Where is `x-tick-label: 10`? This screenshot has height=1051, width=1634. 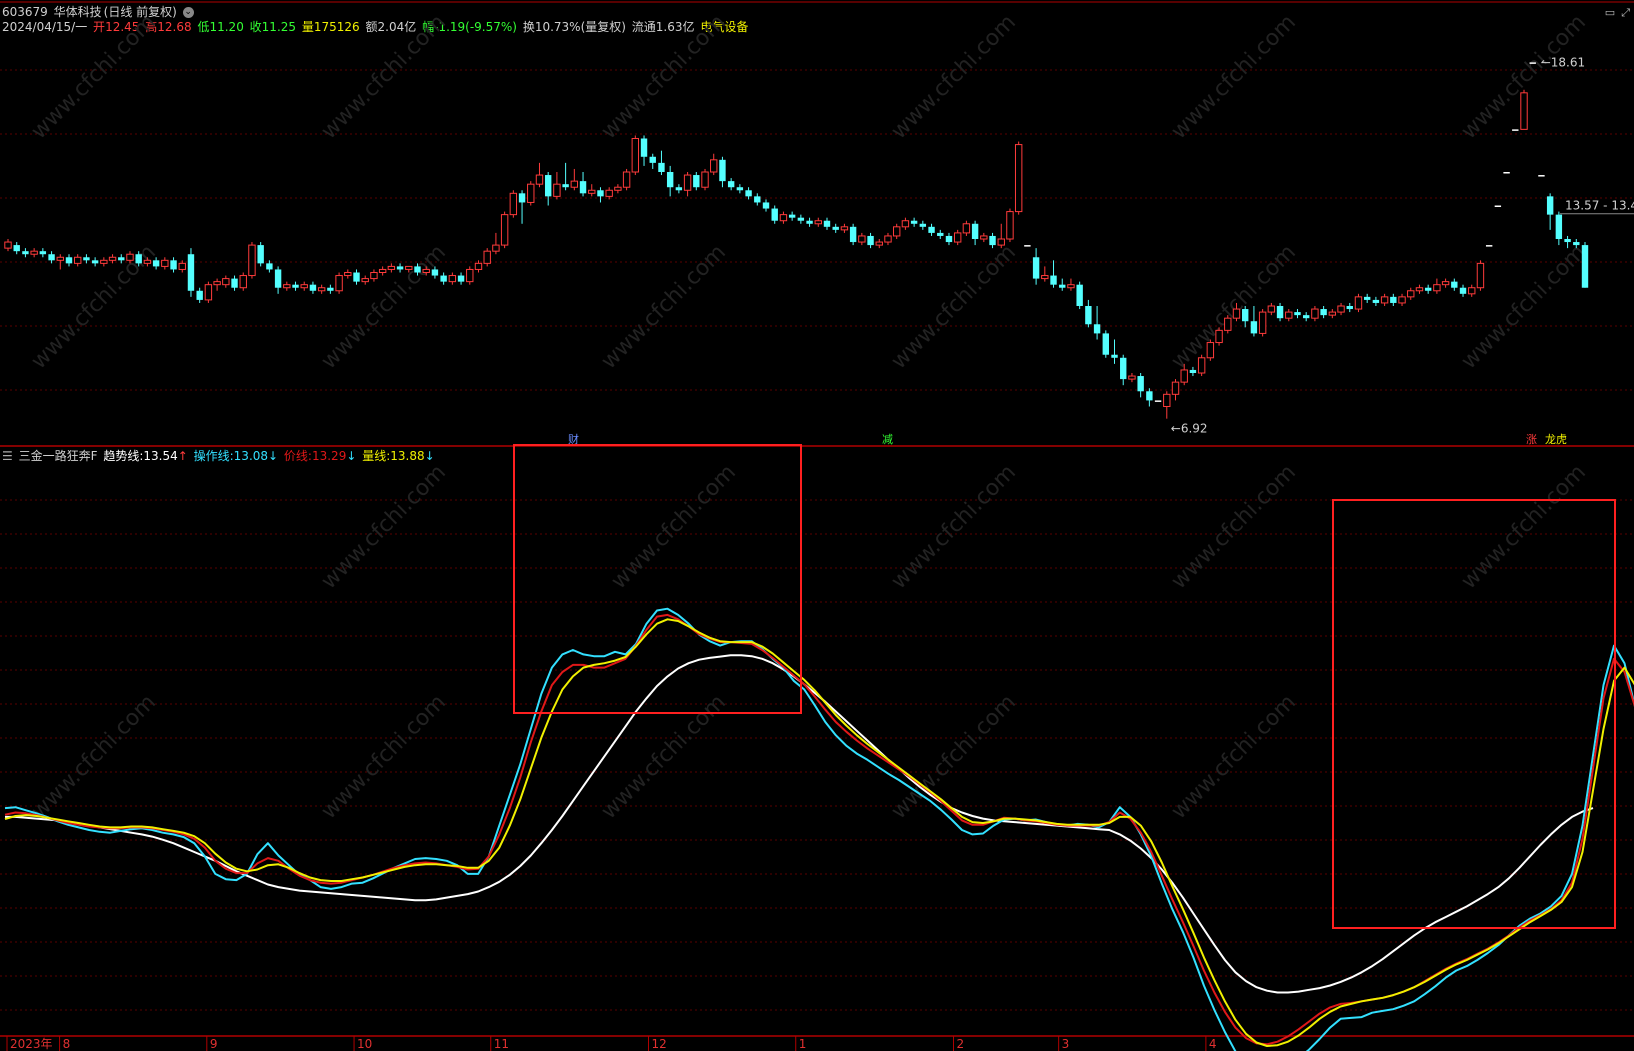 x-tick-label: 10 is located at coordinates (364, 1044).